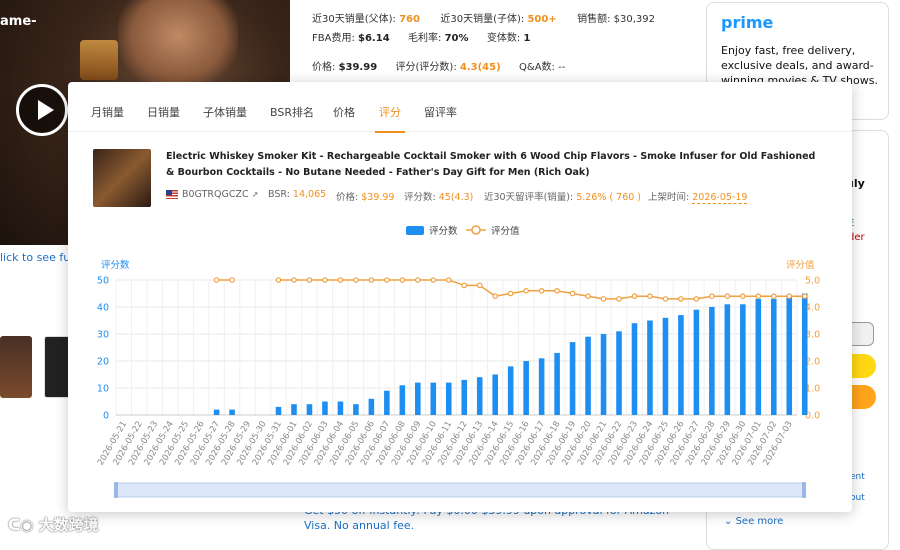  I want to click on qa-value: --, so click(562, 67).